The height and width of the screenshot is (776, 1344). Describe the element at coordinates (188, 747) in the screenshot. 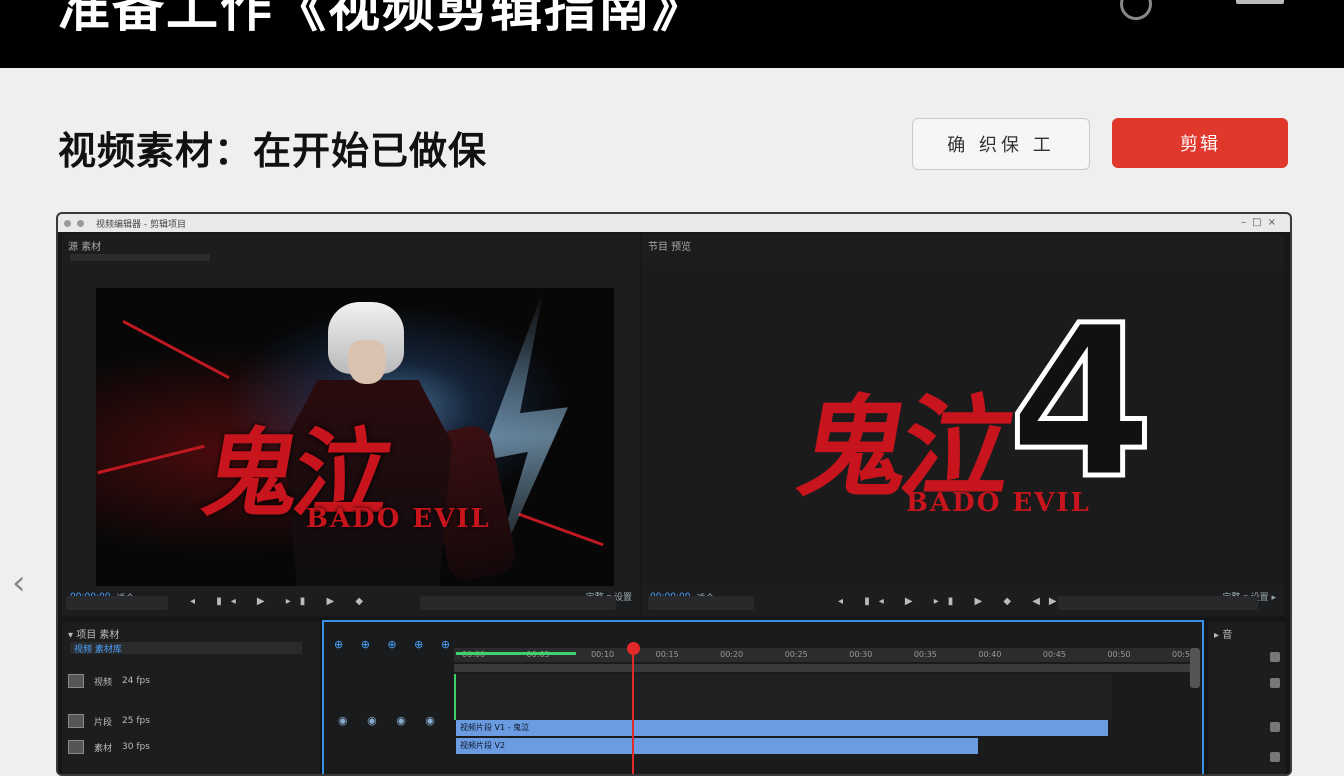

I see `list-item: 素材 30 fps` at that location.